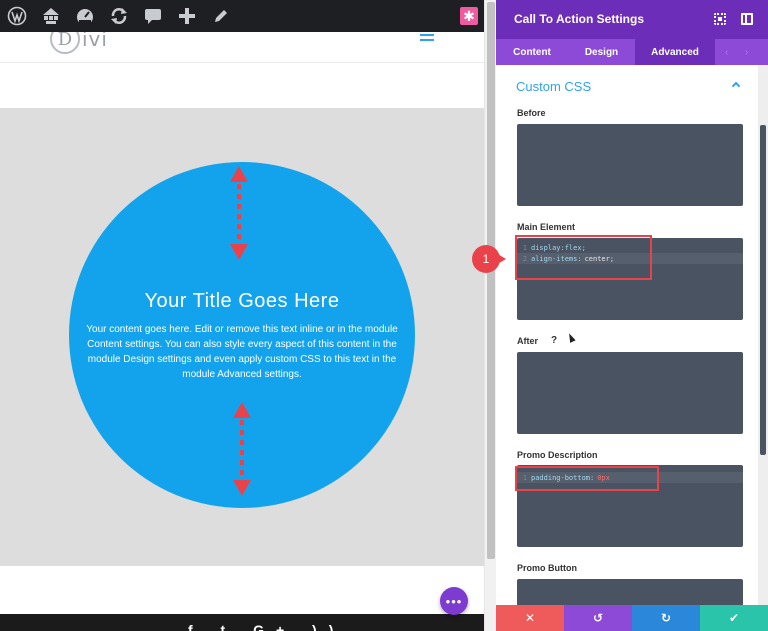 The height and width of the screenshot is (631, 768). Describe the element at coordinates (239, 213) in the screenshot. I see `vertical-arrow-icon-top` at that location.